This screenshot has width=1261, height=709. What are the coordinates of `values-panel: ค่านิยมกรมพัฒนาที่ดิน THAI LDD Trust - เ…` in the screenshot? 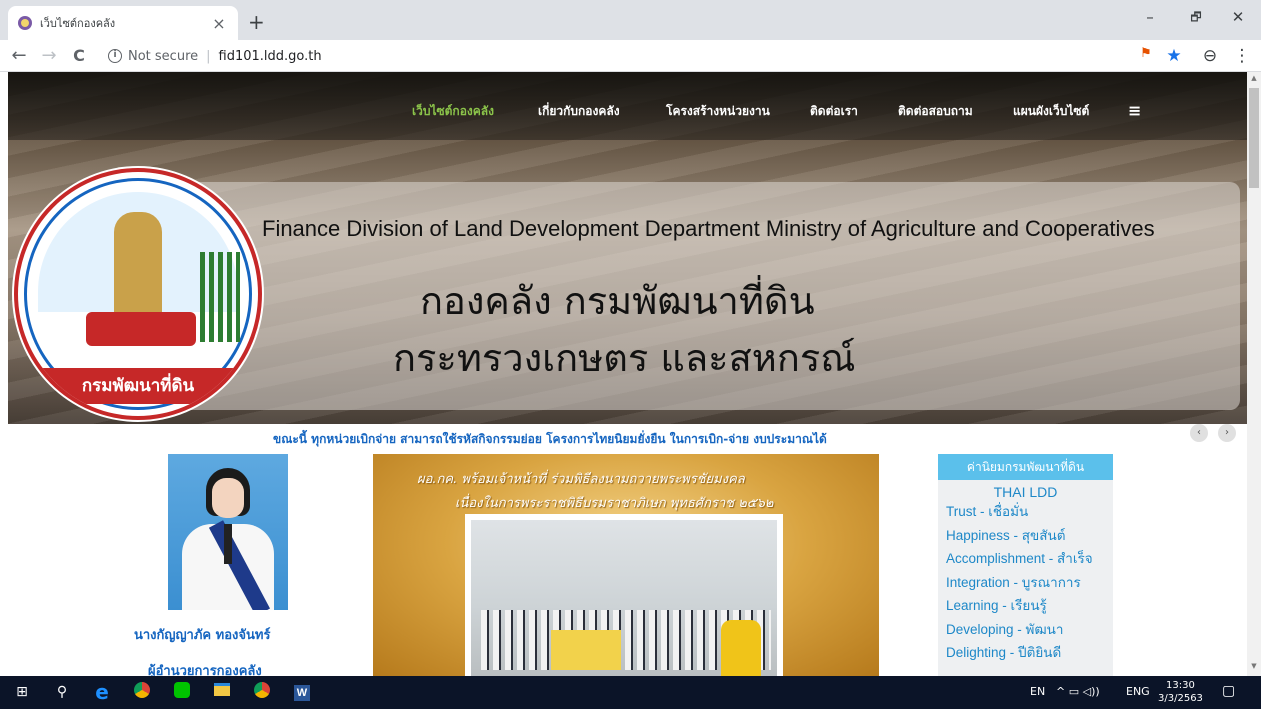 It's located at (1025, 565).